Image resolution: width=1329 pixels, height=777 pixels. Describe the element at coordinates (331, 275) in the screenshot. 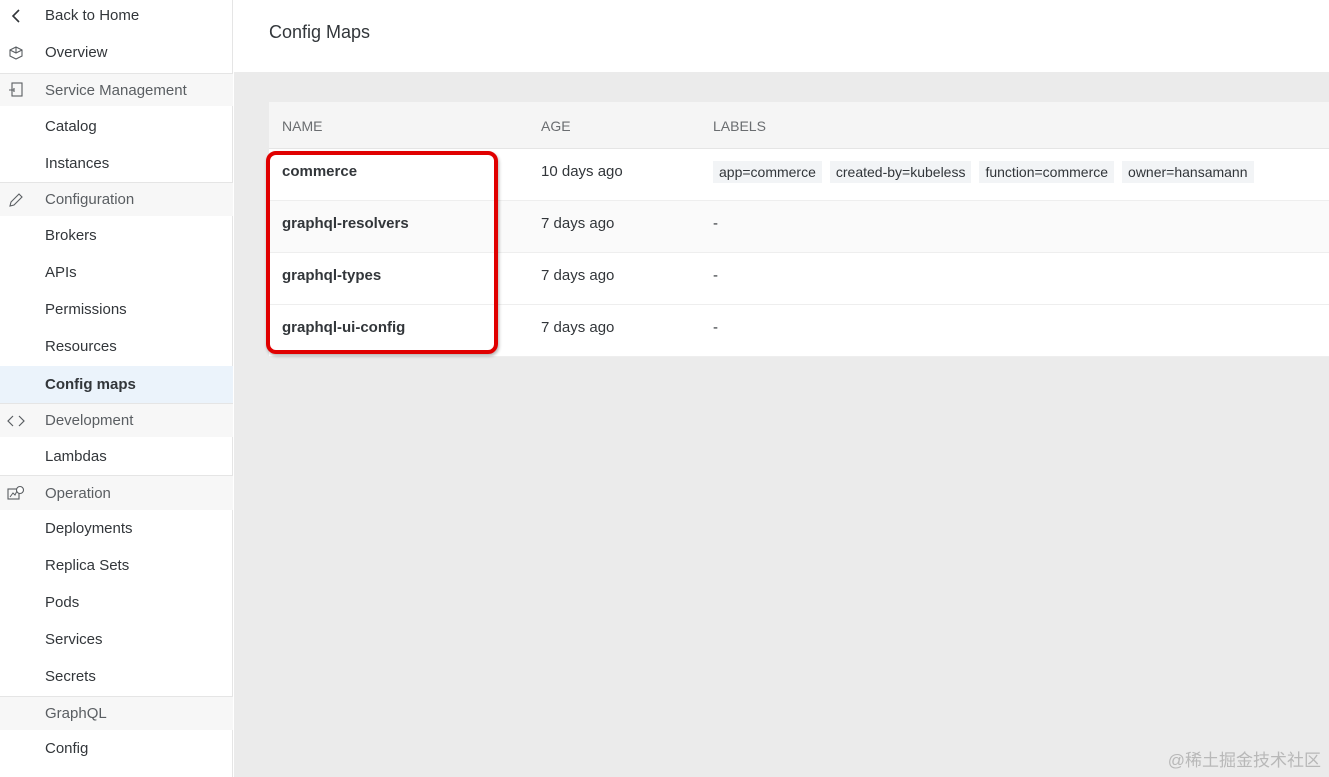

I see `config-map-name-link: graphql-types` at that location.